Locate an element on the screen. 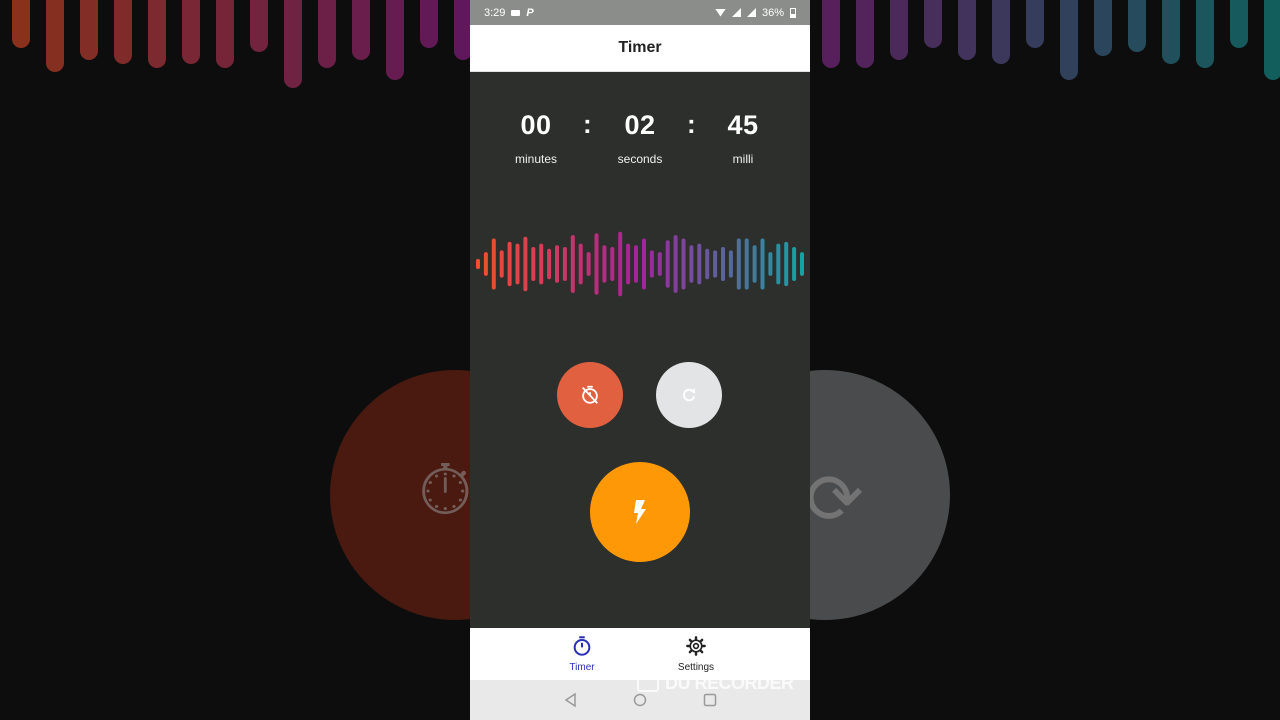 This screenshot has height=720, width=1280. timer-display: 00 minutes : 02 seconds : 45 milli is located at coordinates (640, 139).